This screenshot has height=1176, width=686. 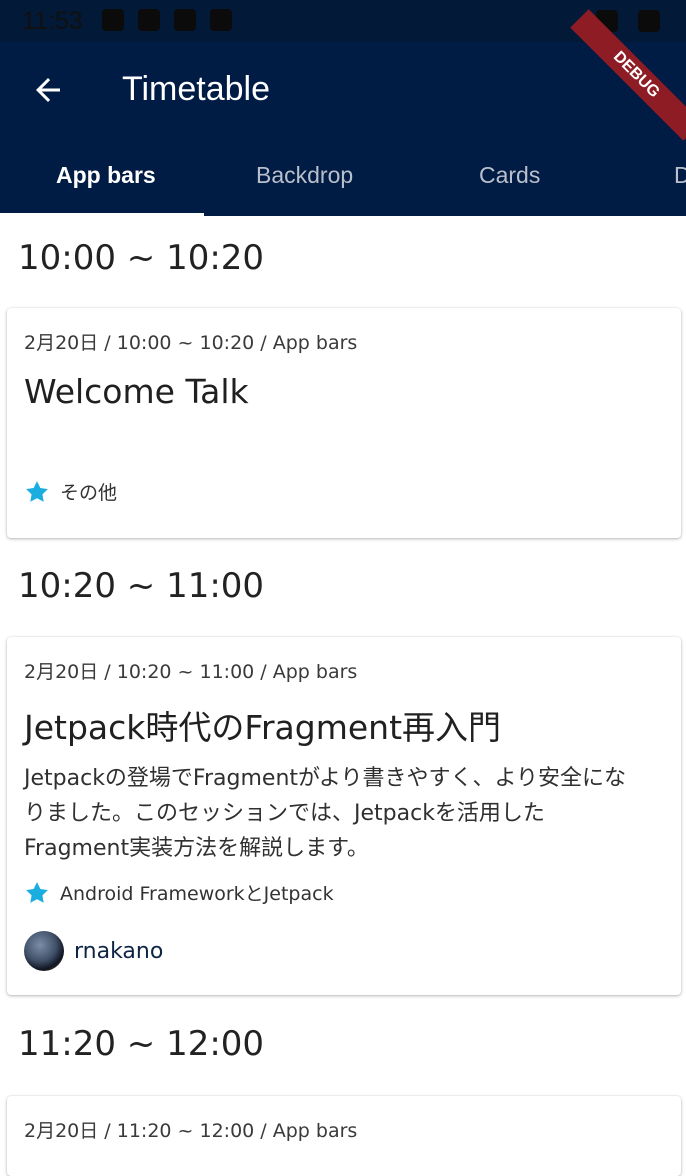 I want to click on tab-cards: Cards, so click(x=509, y=175).